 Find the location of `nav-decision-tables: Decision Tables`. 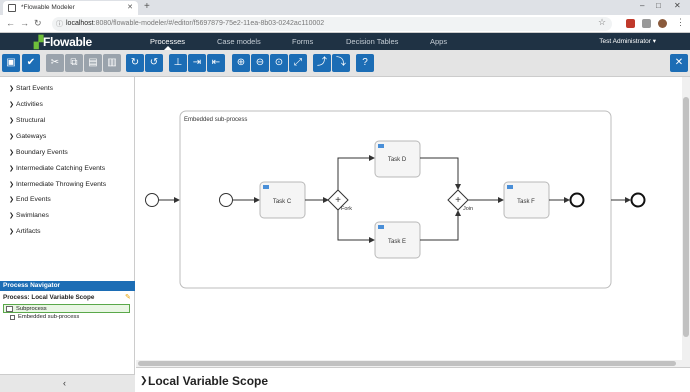

nav-decision-tables: Decision Tables is located at coordinates (372, 41).